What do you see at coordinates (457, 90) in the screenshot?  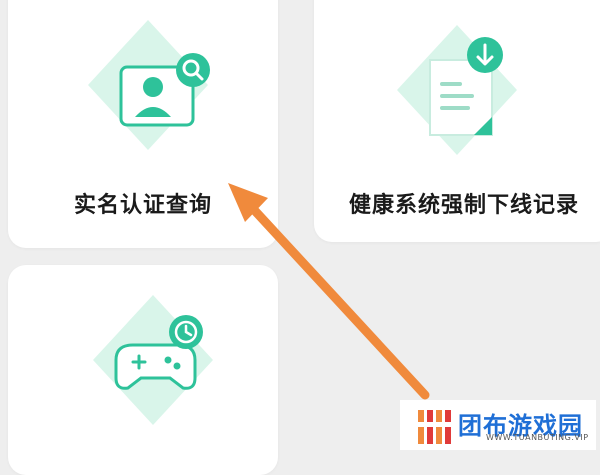 I see `document-download-icon` at bounding box center [457, 90].